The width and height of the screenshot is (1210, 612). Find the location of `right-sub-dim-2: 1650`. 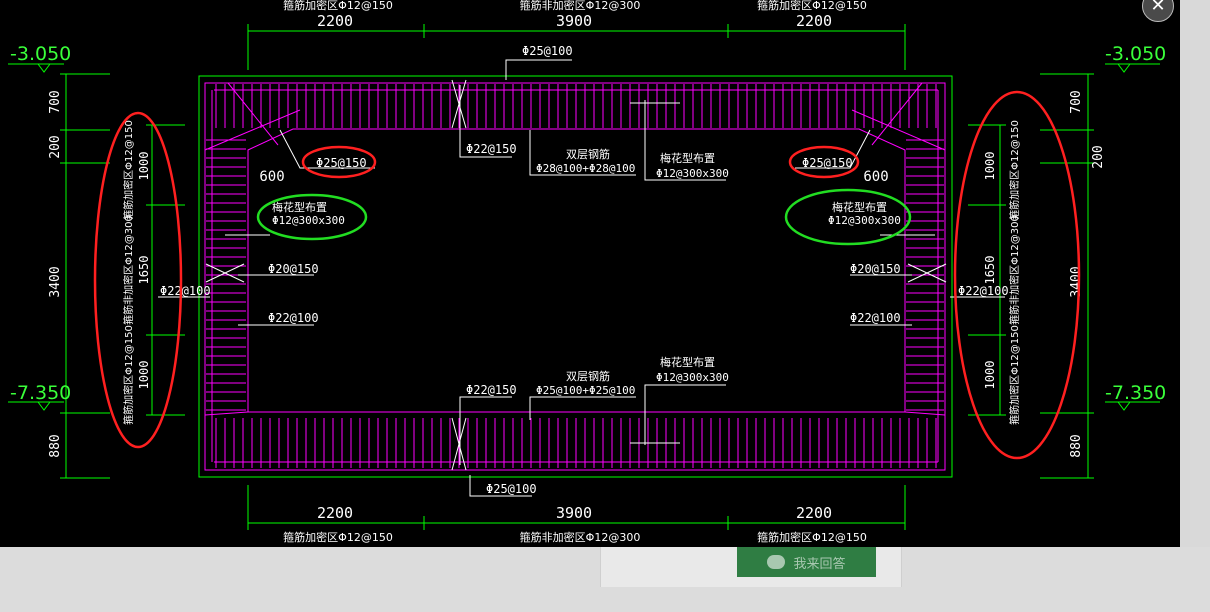

right-sub-dim-2: 1650 is located at coordinates (990, 270).